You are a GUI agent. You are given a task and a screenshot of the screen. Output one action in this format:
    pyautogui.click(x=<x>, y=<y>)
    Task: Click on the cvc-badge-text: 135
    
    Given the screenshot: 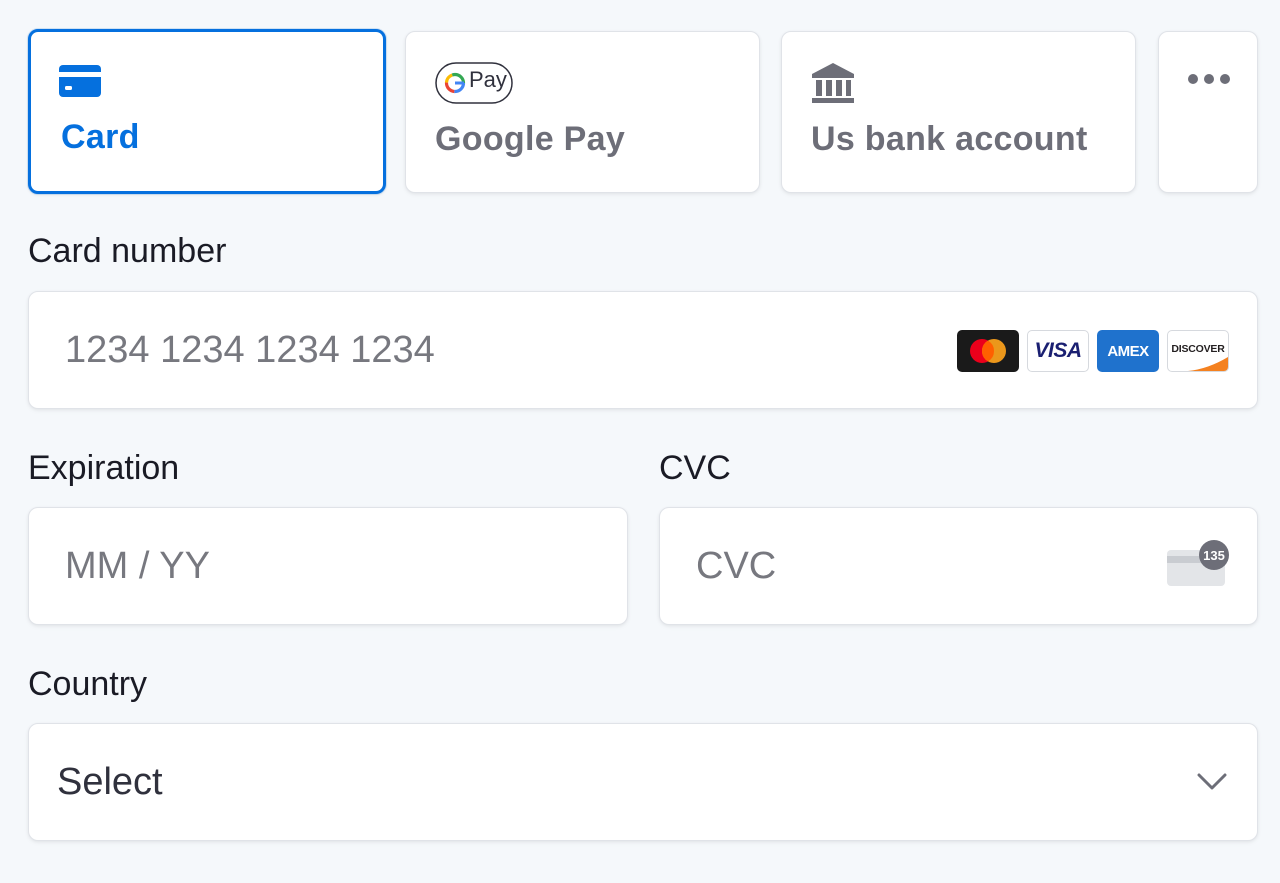 What is the action you would take?
    pyautogui.click(x=1214, y=555)
    